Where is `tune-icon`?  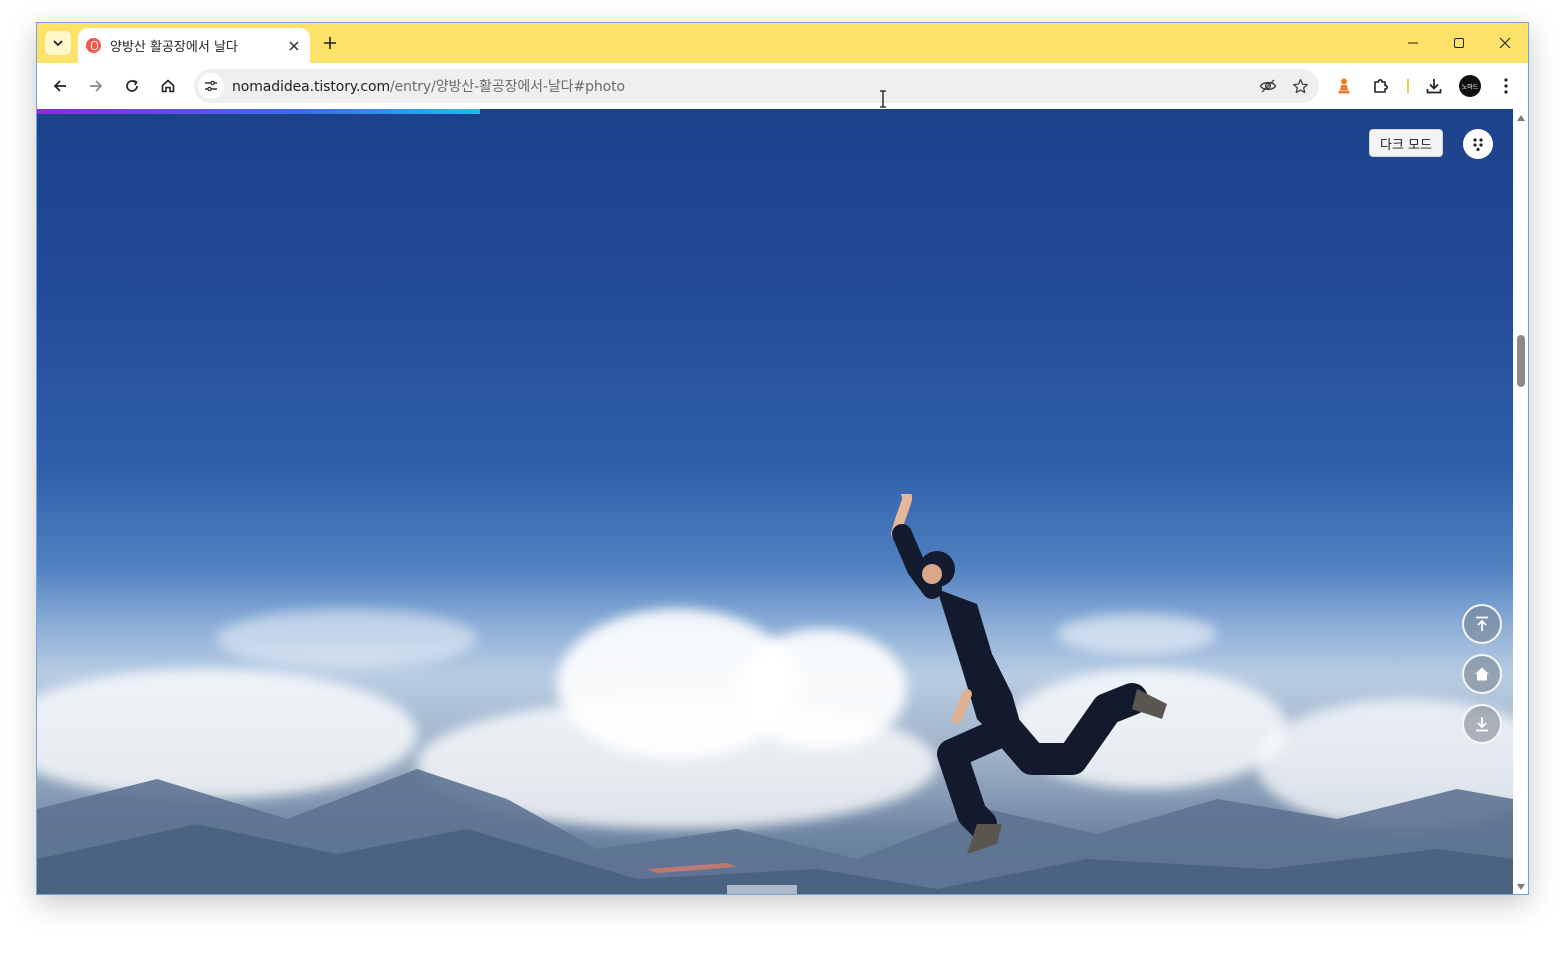 tune-icon is located at coordinates (211, 86).